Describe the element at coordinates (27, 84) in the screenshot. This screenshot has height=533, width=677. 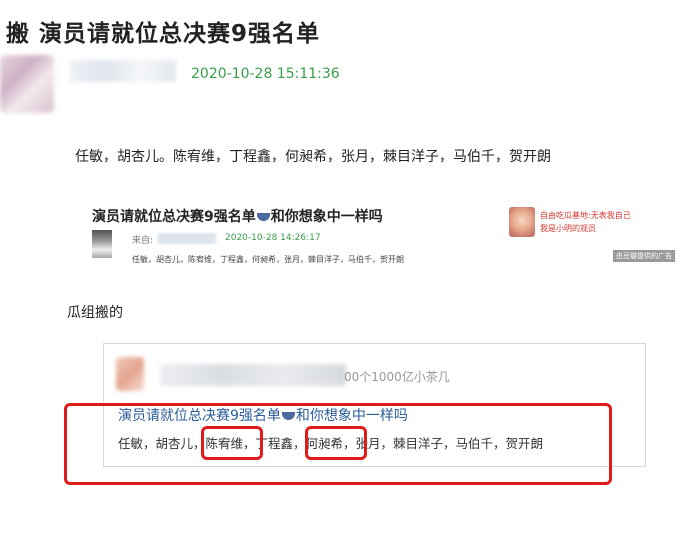
I see `avatar` at that location.